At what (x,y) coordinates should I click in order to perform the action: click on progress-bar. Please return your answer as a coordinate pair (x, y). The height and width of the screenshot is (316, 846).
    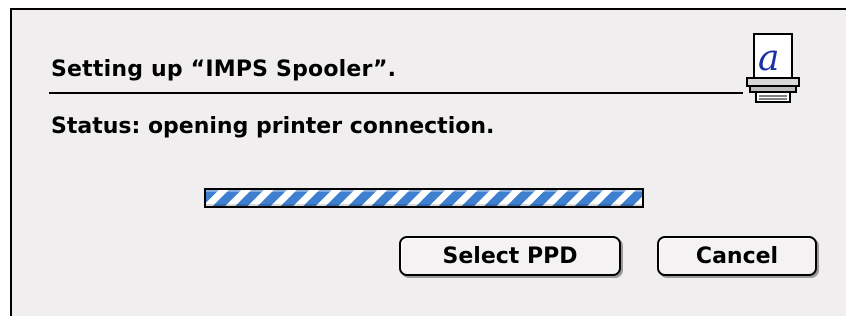
    Looking at the image, I should click on (424, 198).